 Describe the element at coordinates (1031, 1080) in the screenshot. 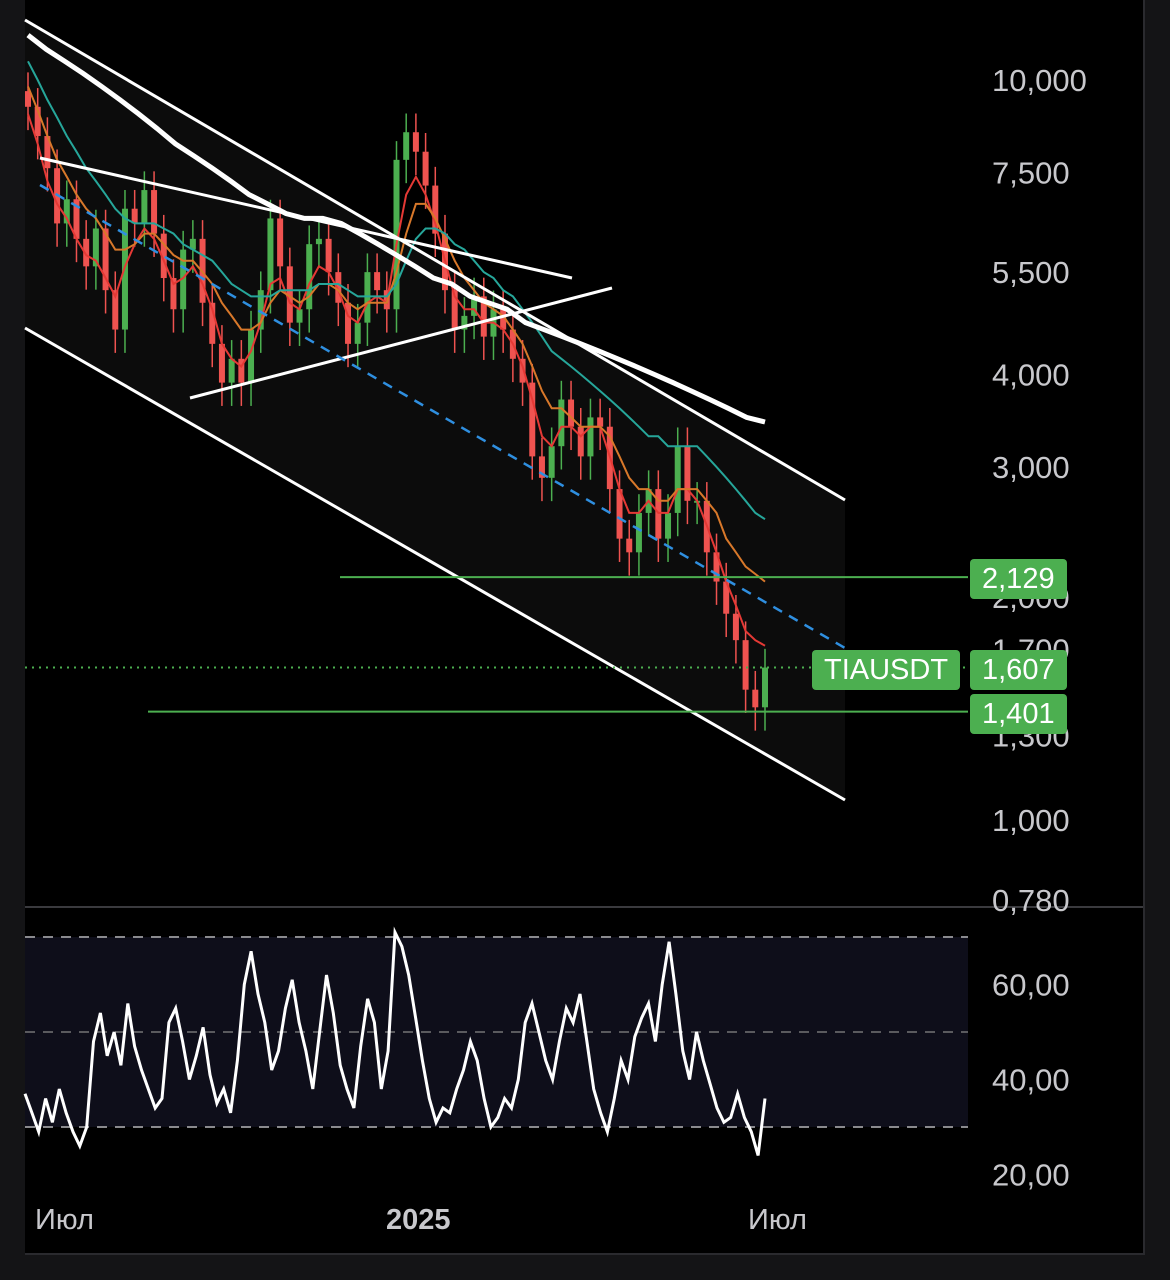

I see `rsi-axis-tick: 40,00` at that location.